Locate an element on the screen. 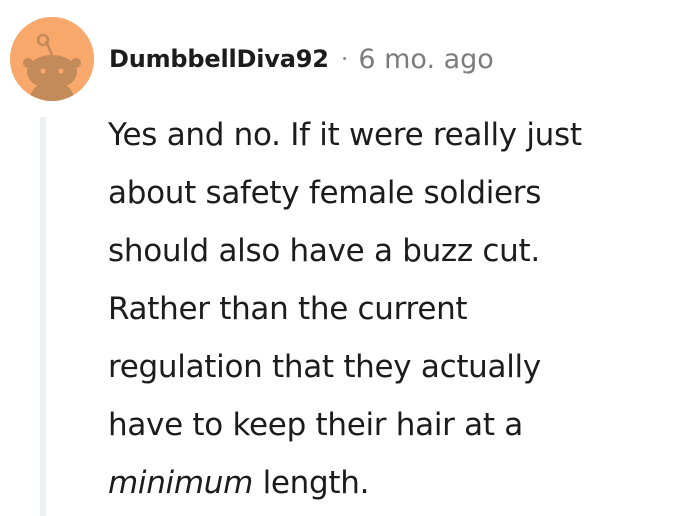 The width and height of the screenshot is (700, 516). comment-line: about safety female soldiers is located at coordinates (325, 193).